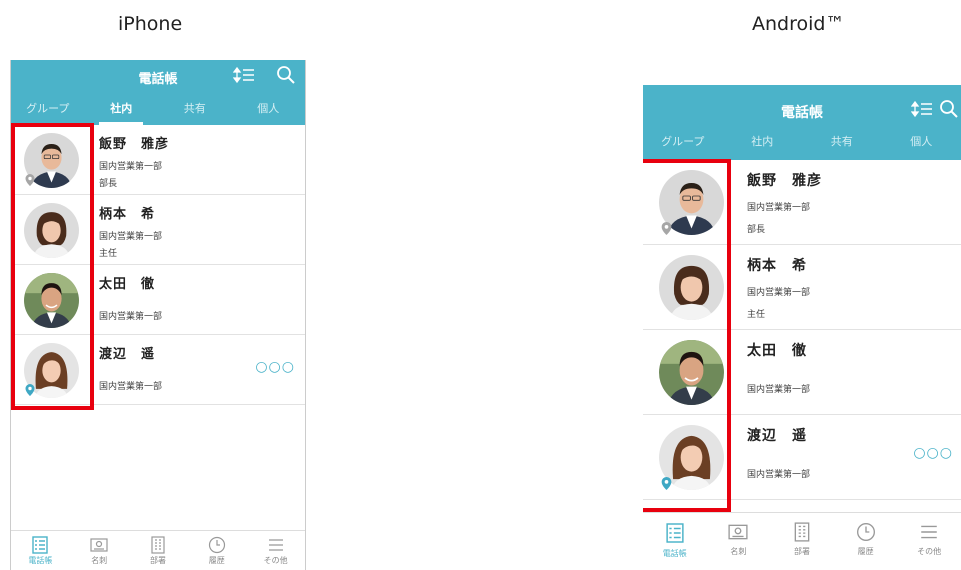  I want to click on page-title: 電話帳, so click(158, 79).